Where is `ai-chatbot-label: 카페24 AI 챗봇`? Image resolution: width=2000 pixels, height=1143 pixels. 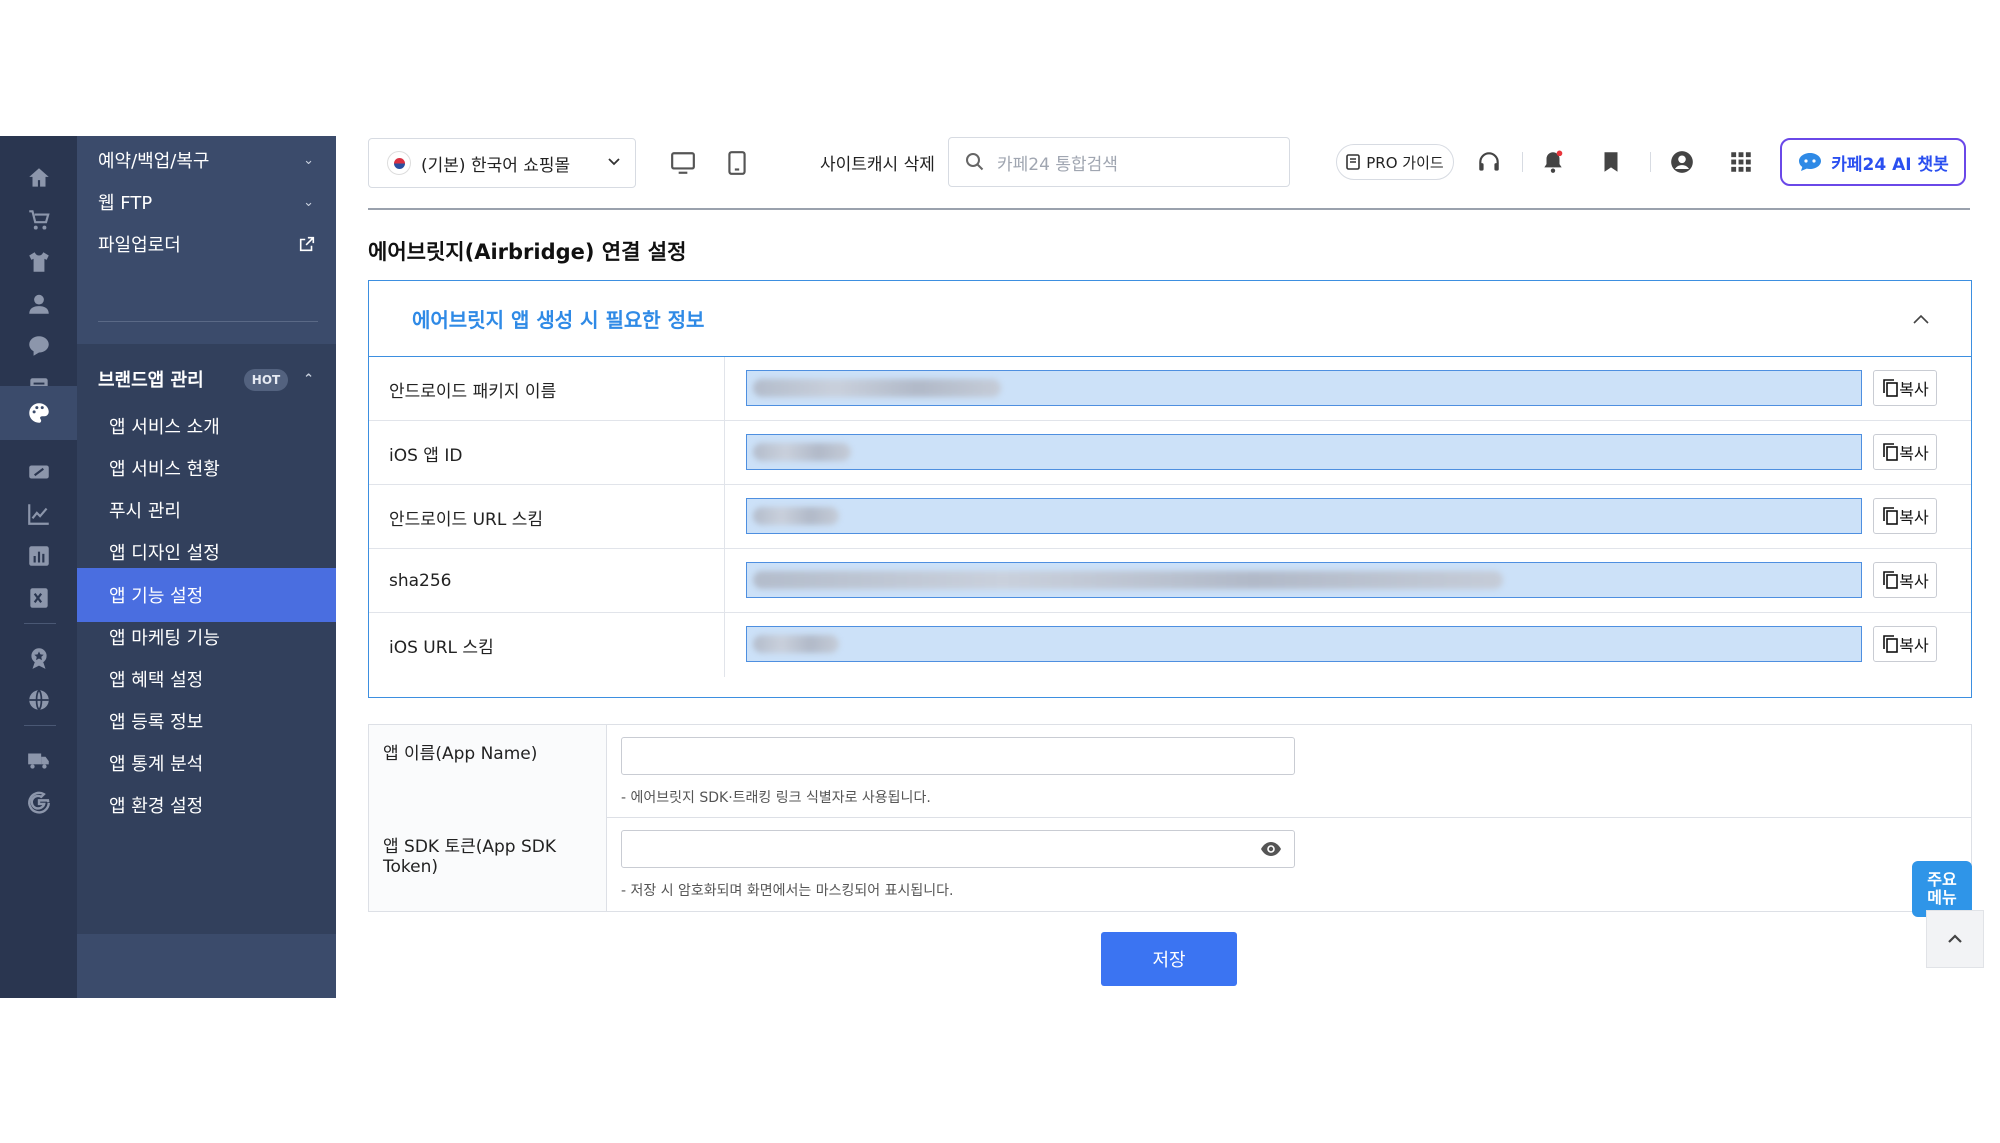
ai-chatbot-label: 카페24 AI 챗봇 is located at coordinates (1890, 164).